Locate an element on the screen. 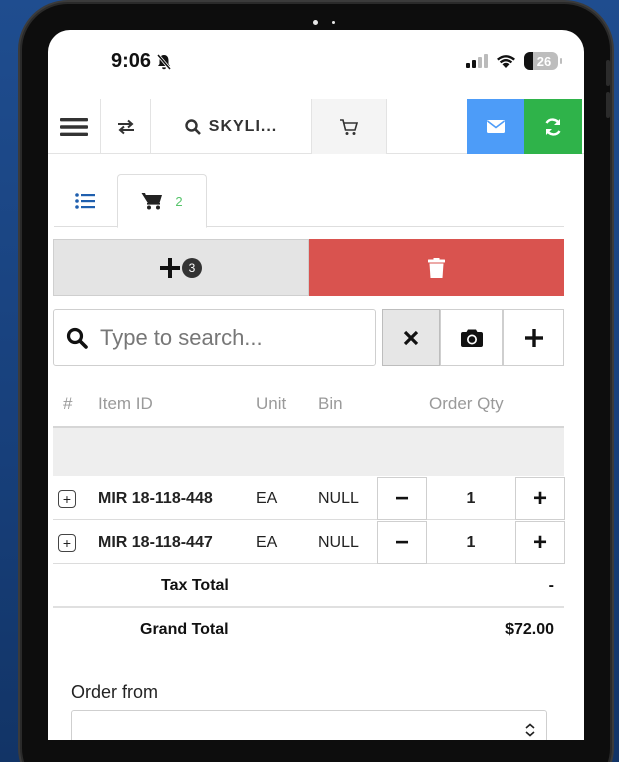  status-bar: 9:06 26 is located at coordinates (316, 60).